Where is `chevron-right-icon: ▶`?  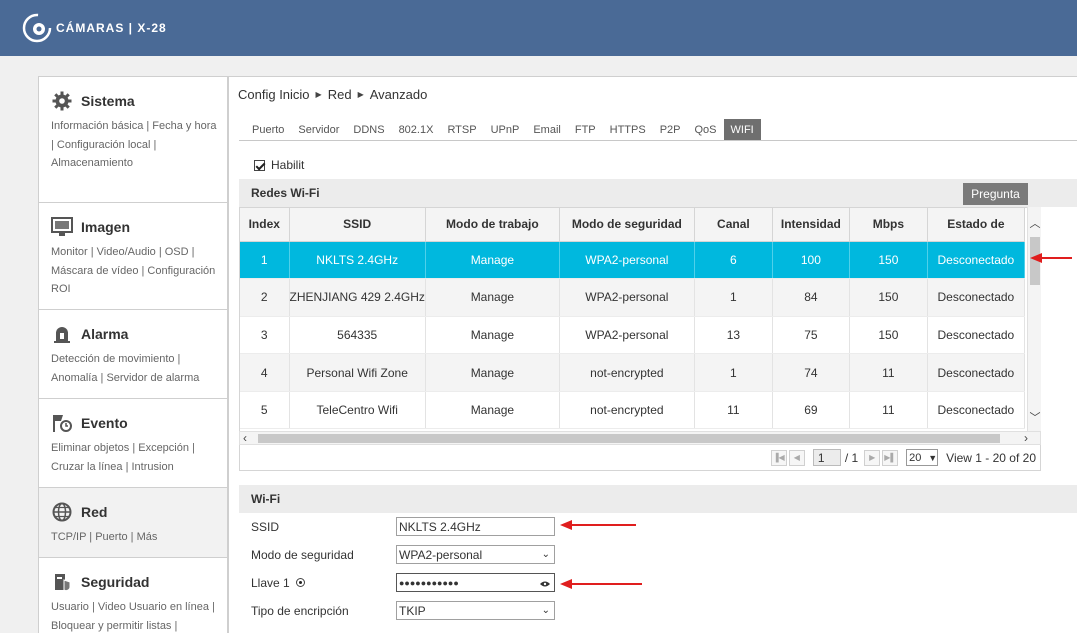 chevron-right-icon: ▶ is located at coordinates (318, 94).